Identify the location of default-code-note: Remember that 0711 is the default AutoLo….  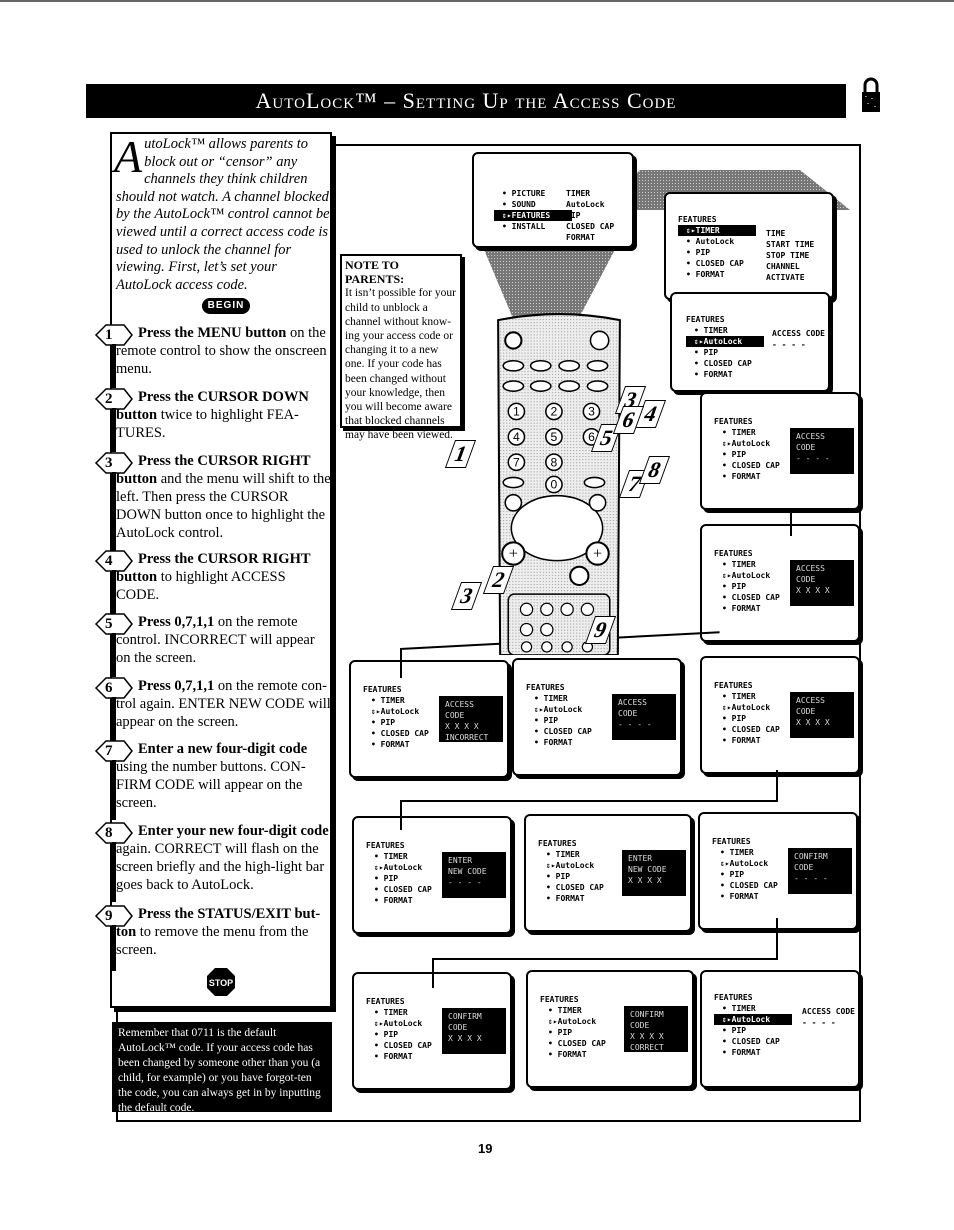
(222, 1068).